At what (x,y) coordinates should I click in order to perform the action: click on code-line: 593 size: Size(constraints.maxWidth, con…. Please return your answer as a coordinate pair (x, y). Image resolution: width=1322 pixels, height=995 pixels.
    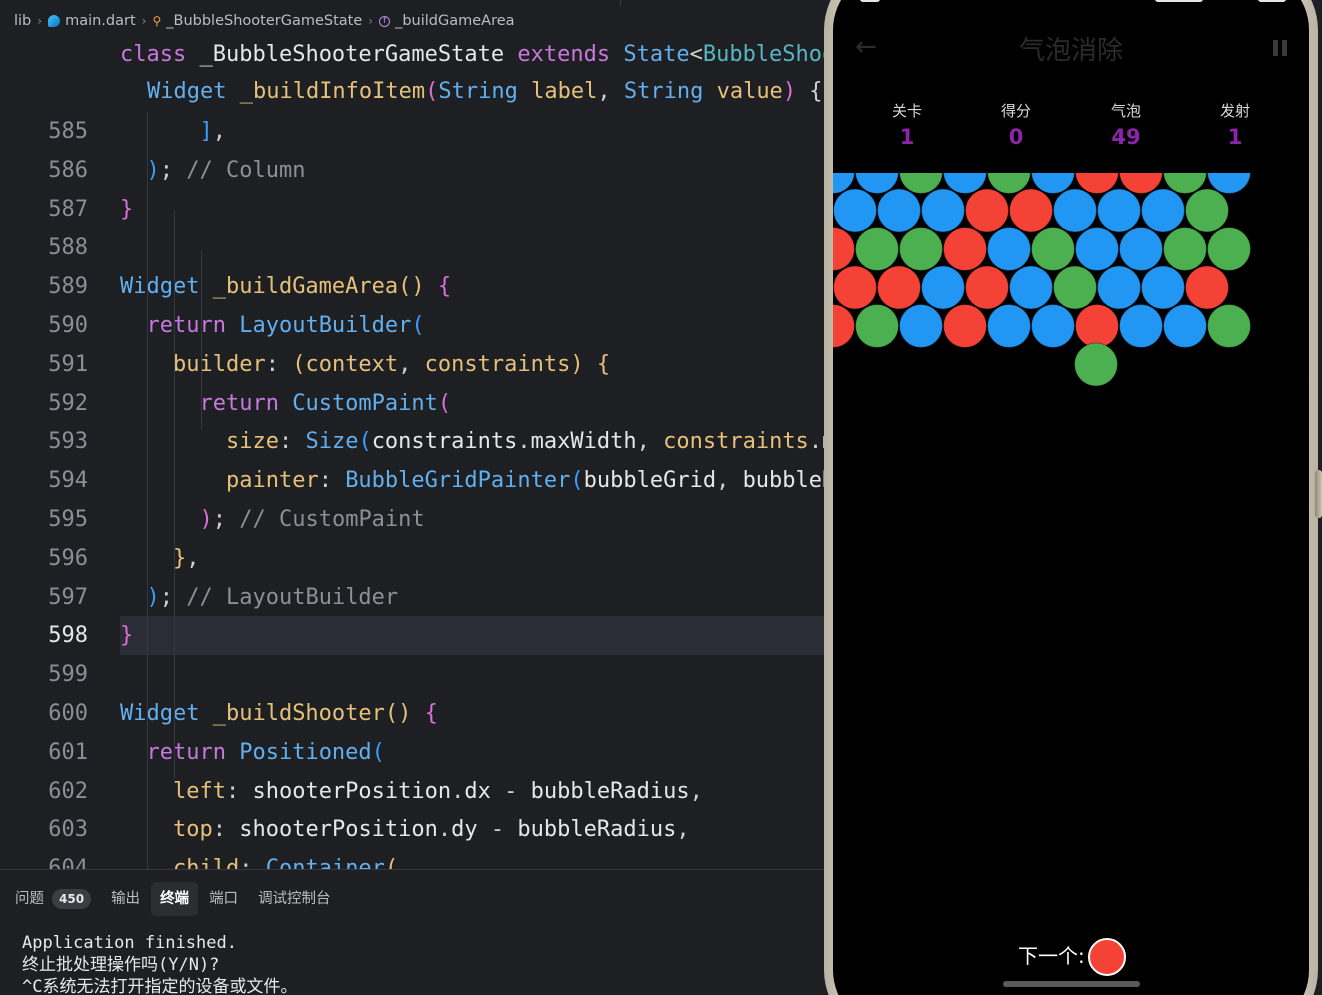
    Looking at the image, I should click on (413, 441).